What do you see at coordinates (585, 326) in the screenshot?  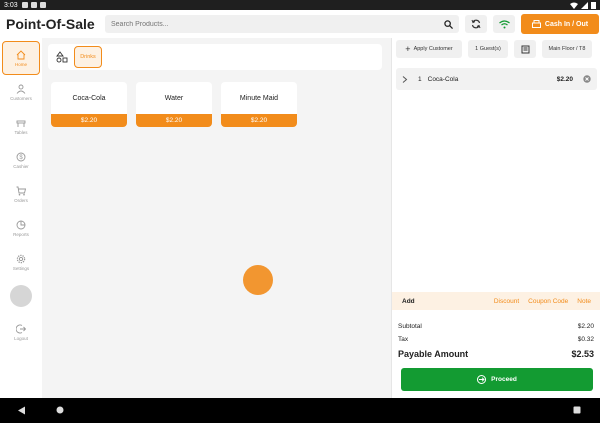 I see `subtotal-value: $2.20` at bounding box center [585, 326].